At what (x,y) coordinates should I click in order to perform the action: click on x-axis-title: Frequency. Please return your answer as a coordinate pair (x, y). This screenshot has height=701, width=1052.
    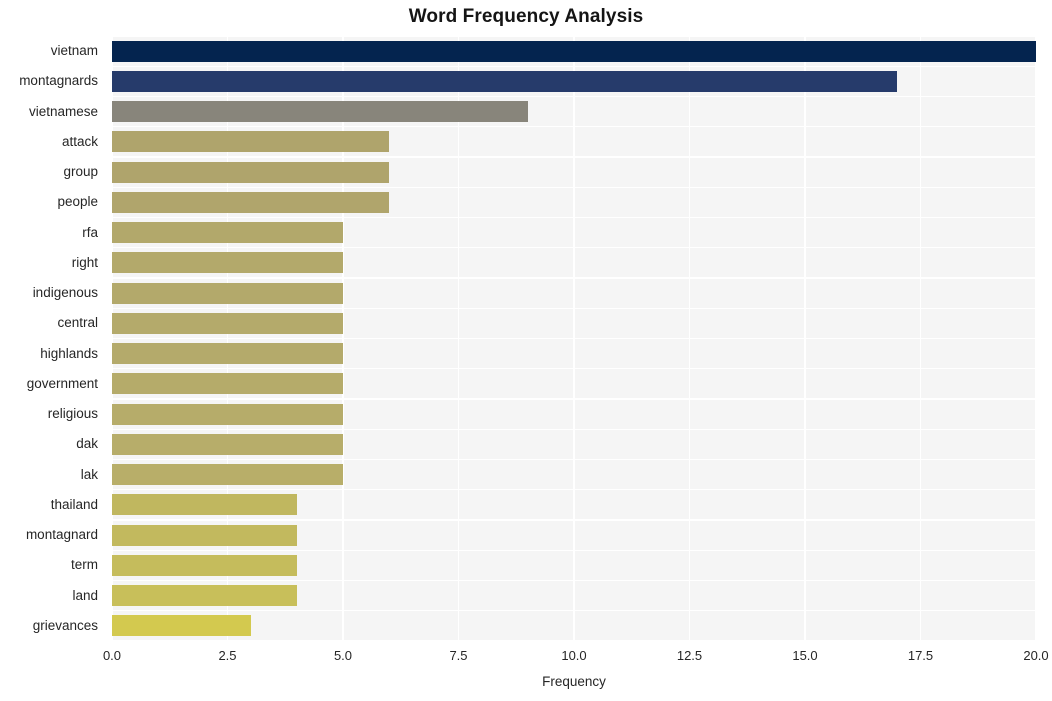
    Looking at the image, I should click on (574, 681).